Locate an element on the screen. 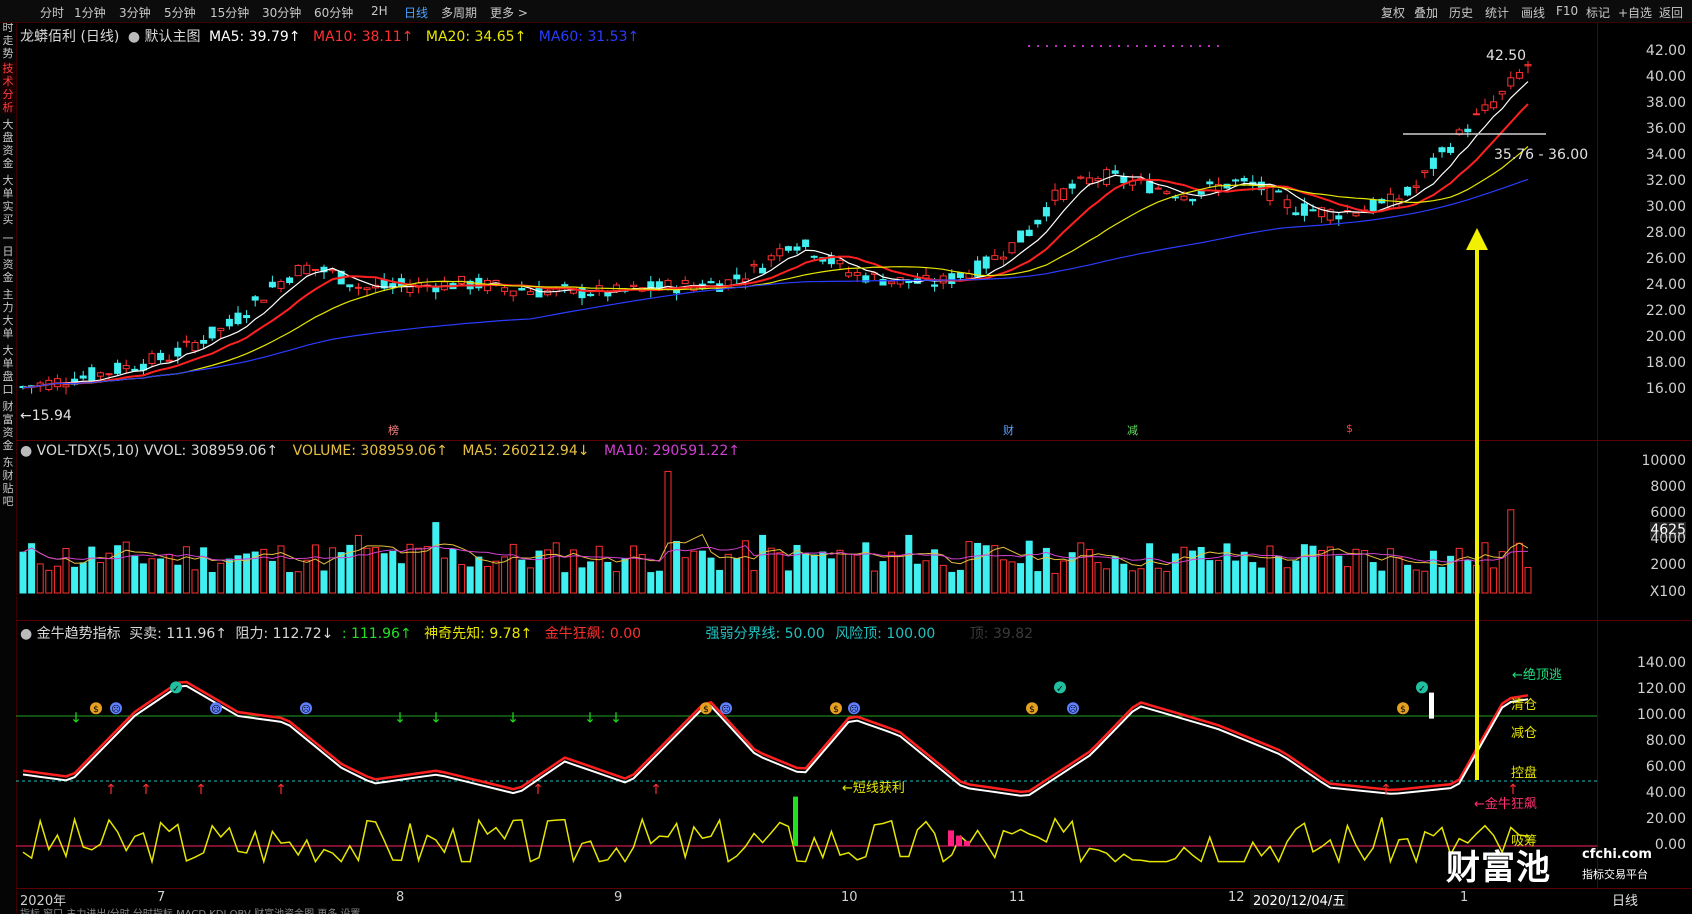 Image resolution: width=1692 pixels, height=914 pixels. signal-arrow-overlay is located at coordinates (1477, 504).